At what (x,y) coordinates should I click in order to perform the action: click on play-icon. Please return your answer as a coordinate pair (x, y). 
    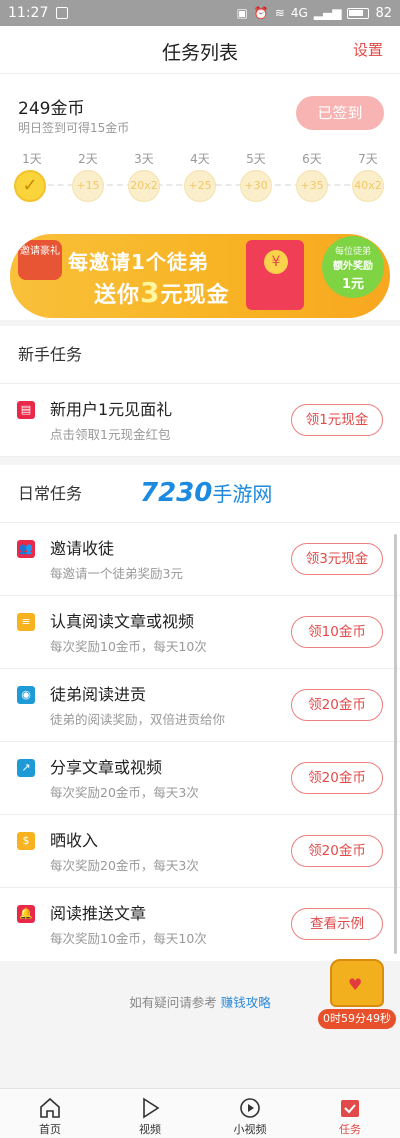
    Looking at the image, I should click on (151, 1108).